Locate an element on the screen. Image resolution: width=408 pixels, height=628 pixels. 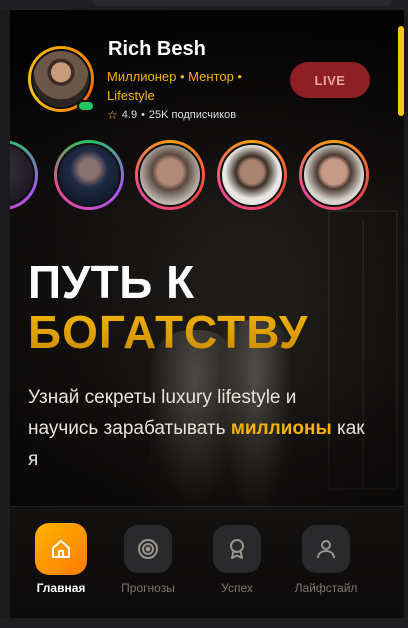
browser-top-bar is located at coordinates (204, 5).